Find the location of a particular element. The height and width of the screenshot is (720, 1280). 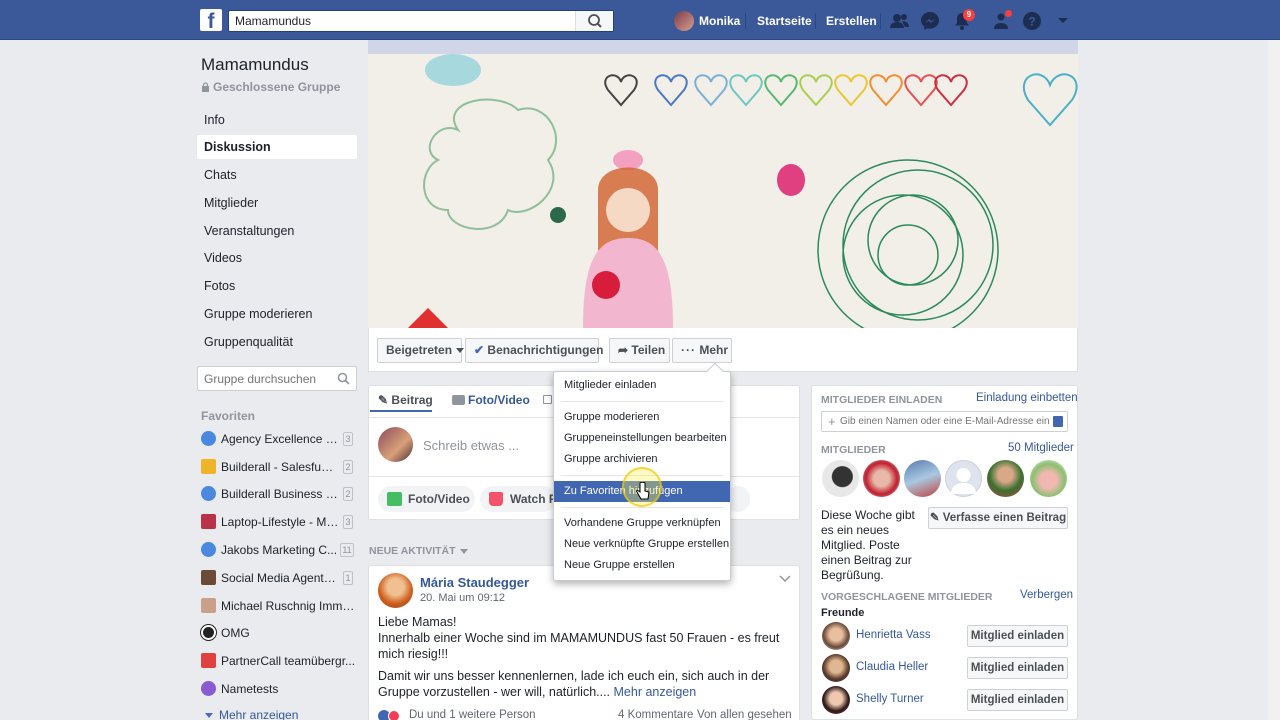

nav-videos: Videos is located at coordinates (277, 258).